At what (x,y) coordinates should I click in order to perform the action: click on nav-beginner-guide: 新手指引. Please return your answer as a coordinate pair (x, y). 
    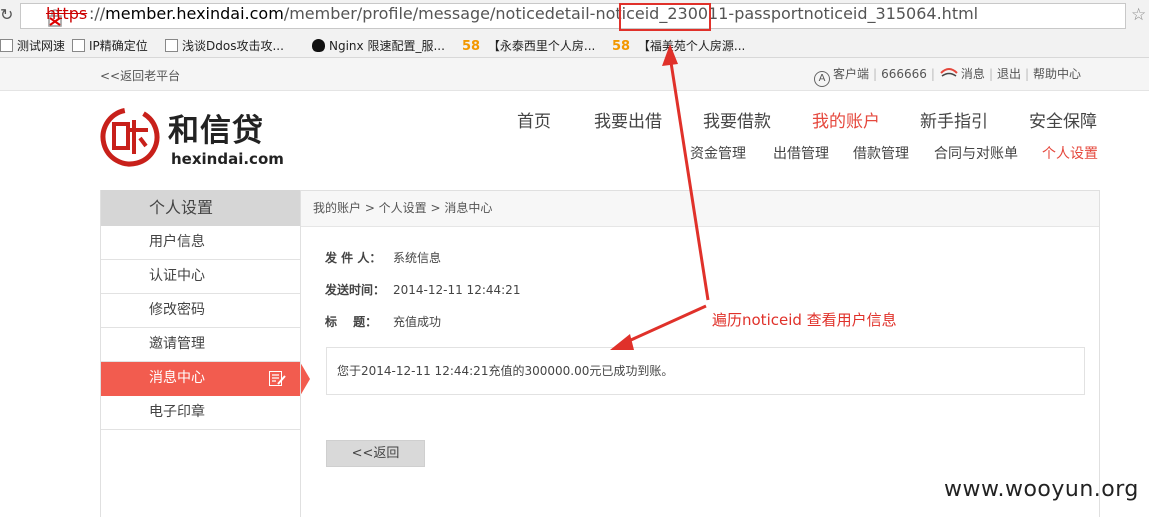
    Looking at the image, I should click on (954, 122).